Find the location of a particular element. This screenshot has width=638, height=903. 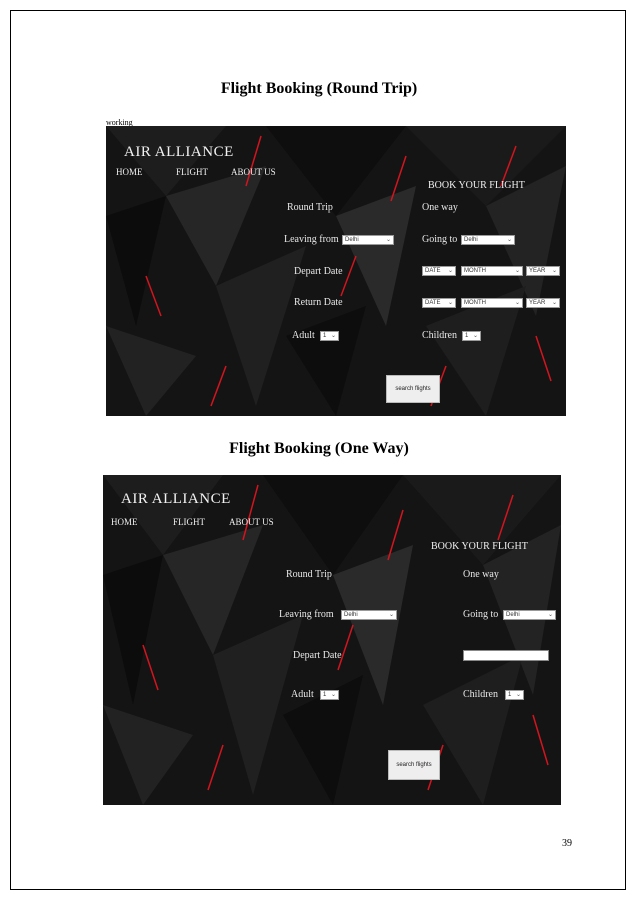

return-year-value: YEAR is located at coordinates (537, 303).